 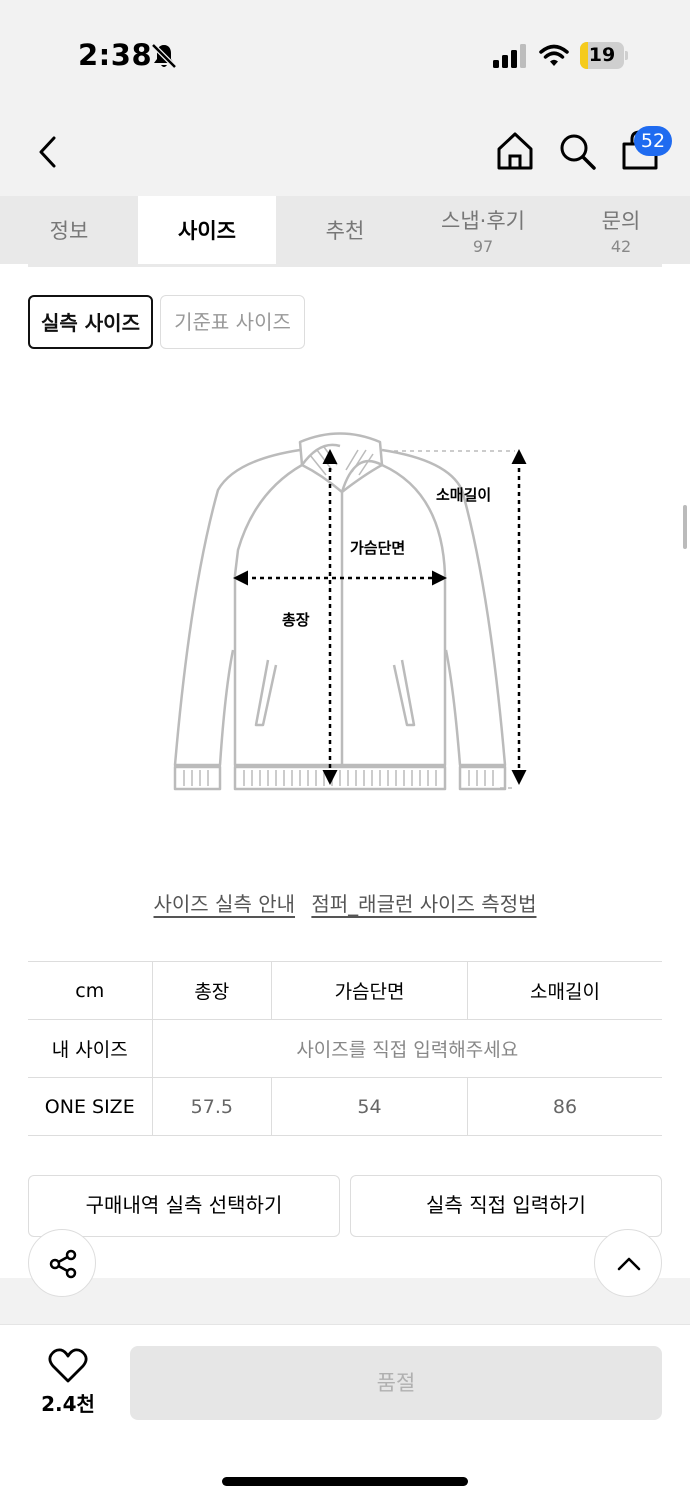 What do you see at coordinates (211, 990) in the screenshot?
I see `table-header-cell: 총장` at bounding box center [211, 990].